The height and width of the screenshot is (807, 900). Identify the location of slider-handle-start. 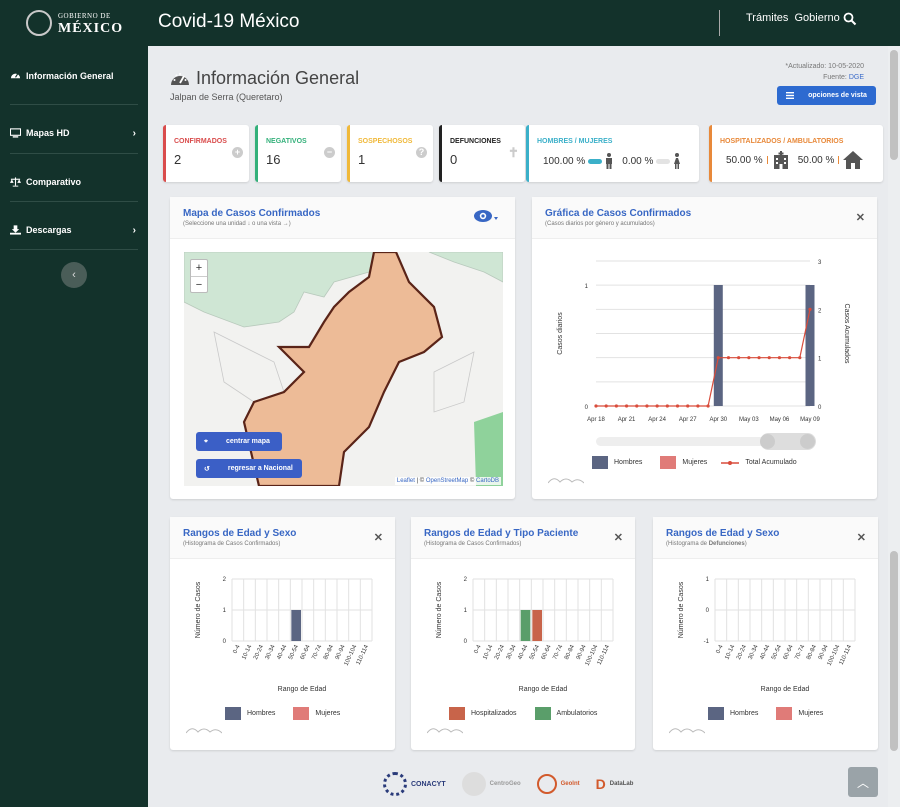
(767, 441).